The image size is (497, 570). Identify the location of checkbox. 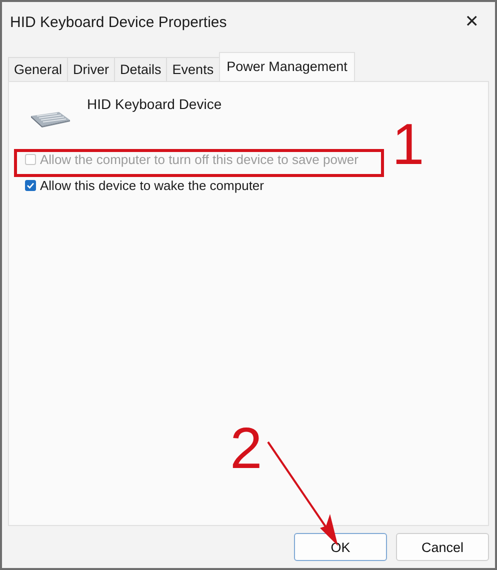
(30, 185).